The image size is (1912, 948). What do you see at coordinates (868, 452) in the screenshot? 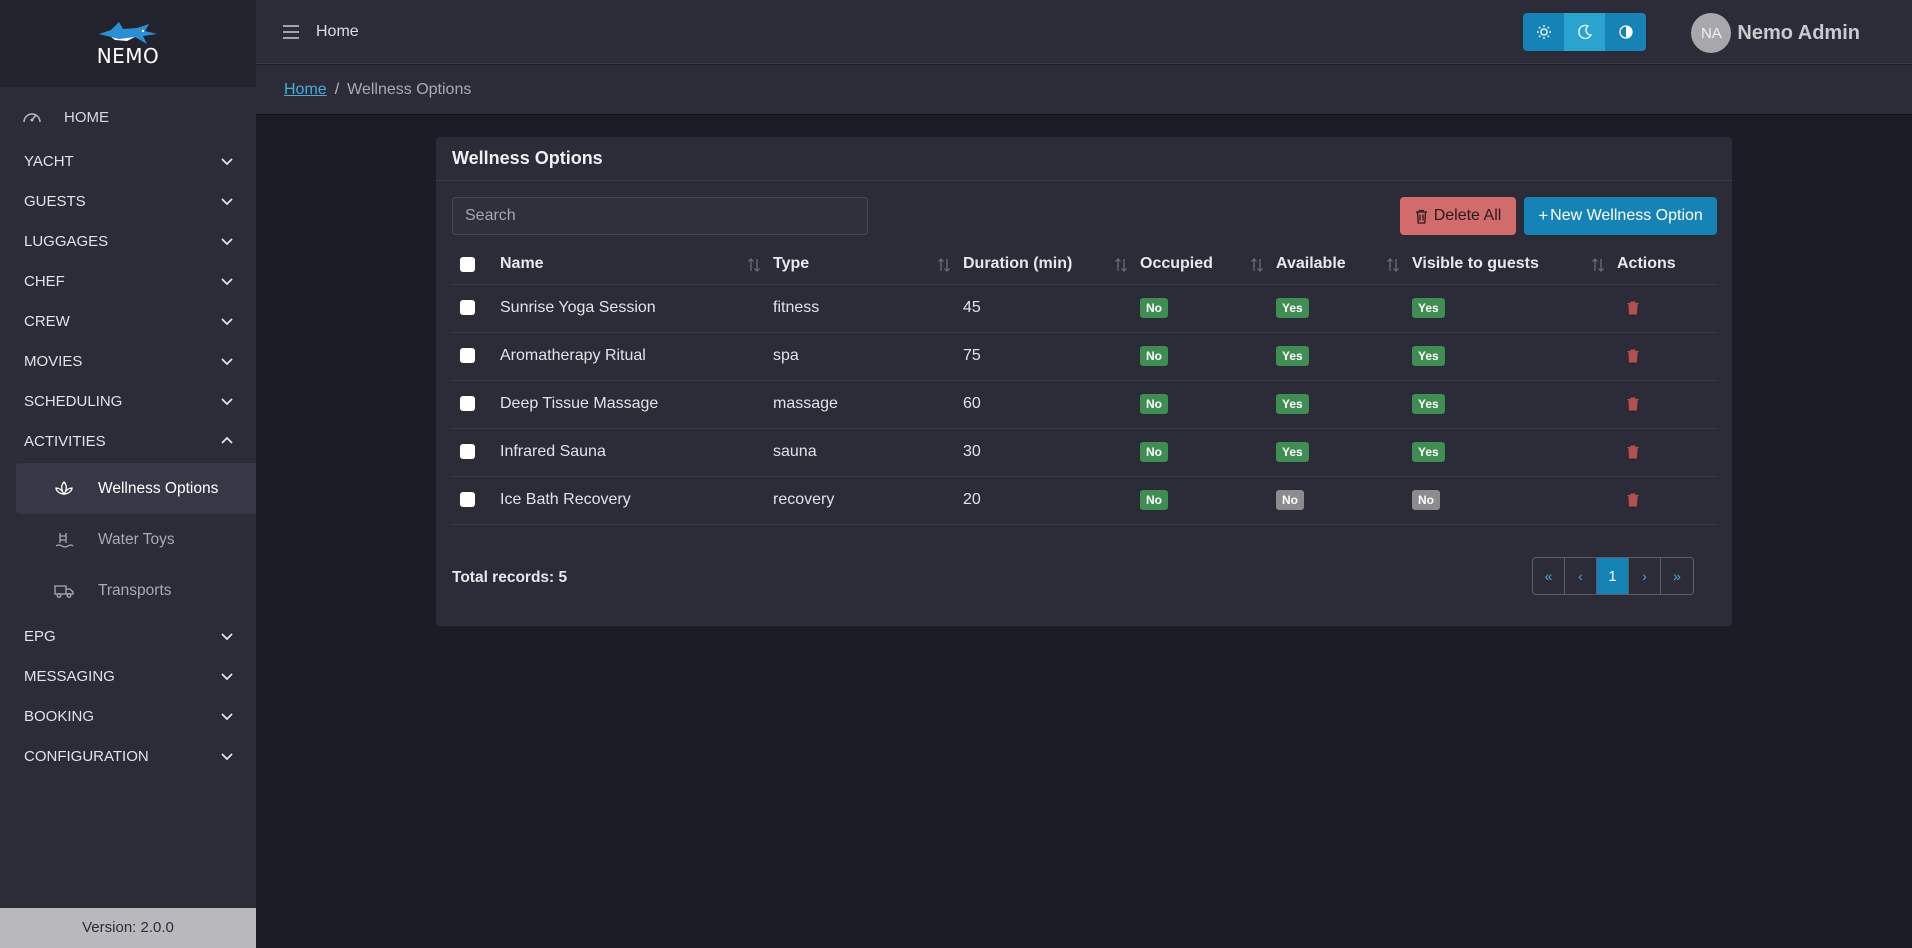
I see `cell-type: sauna` at bounding box center [868, 452].